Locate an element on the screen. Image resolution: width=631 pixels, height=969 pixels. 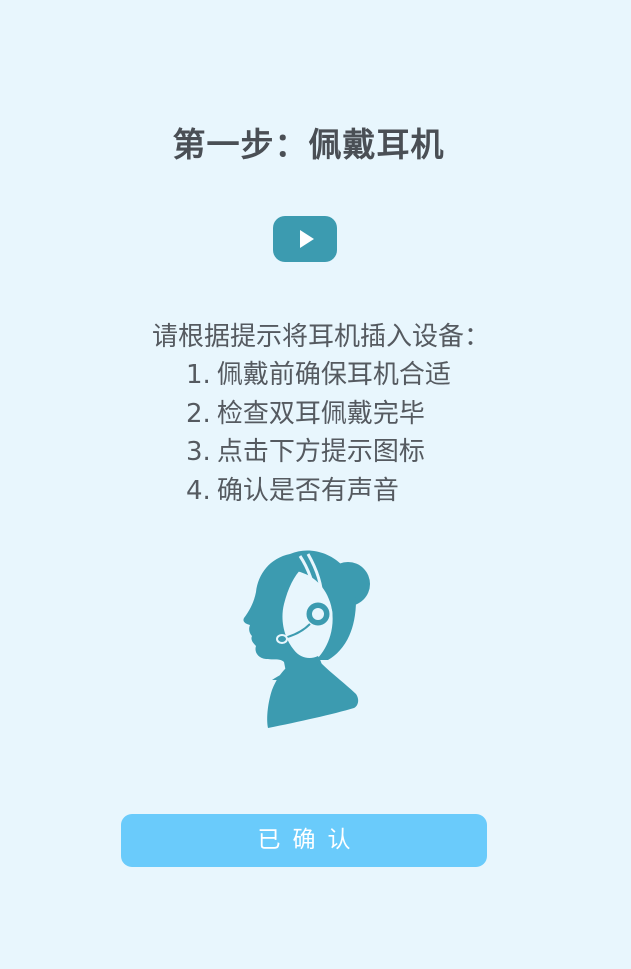
step-number: 3. is located at coordinates (198, 452).